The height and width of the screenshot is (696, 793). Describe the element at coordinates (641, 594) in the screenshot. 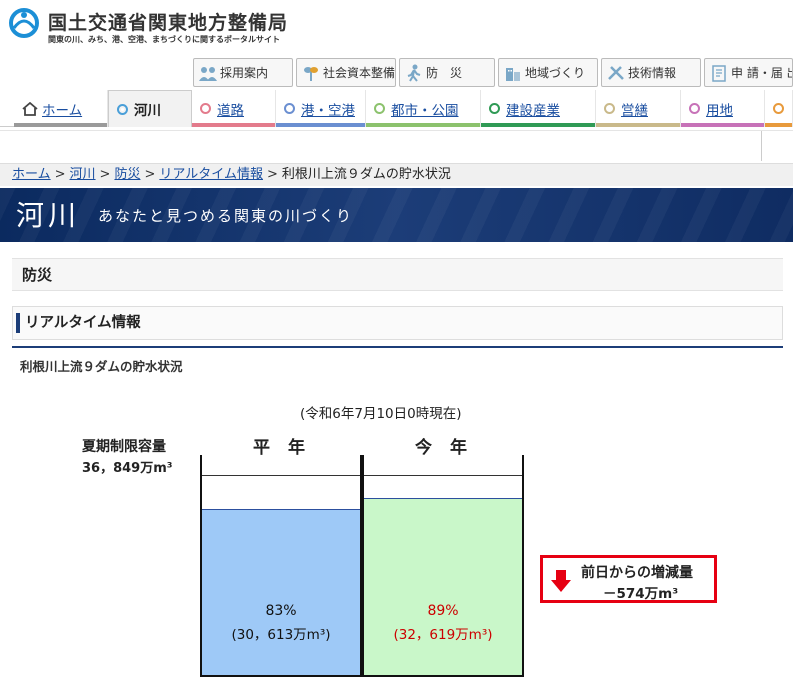

I see `daily-change-value: －574万m³` at that location.